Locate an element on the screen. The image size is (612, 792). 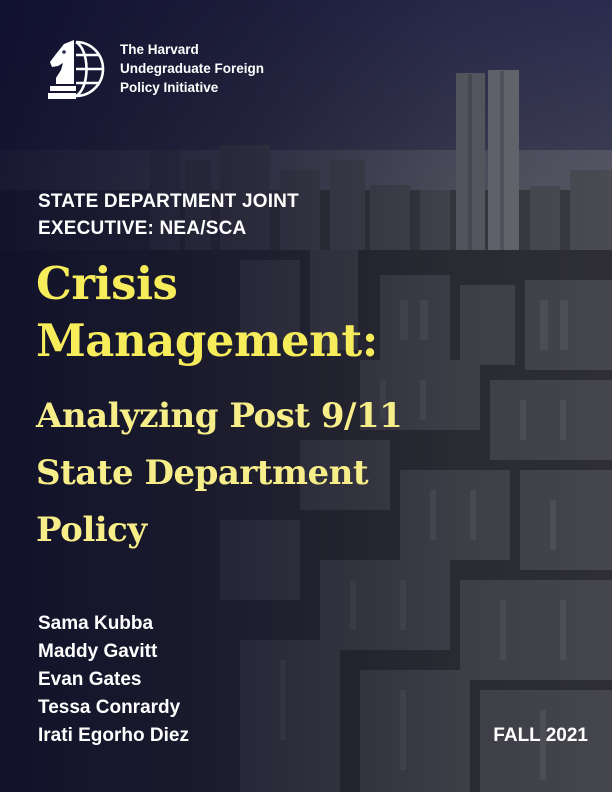
subtitle-line: Analyzing Post 9/11 is located at coordinates (219, 416).